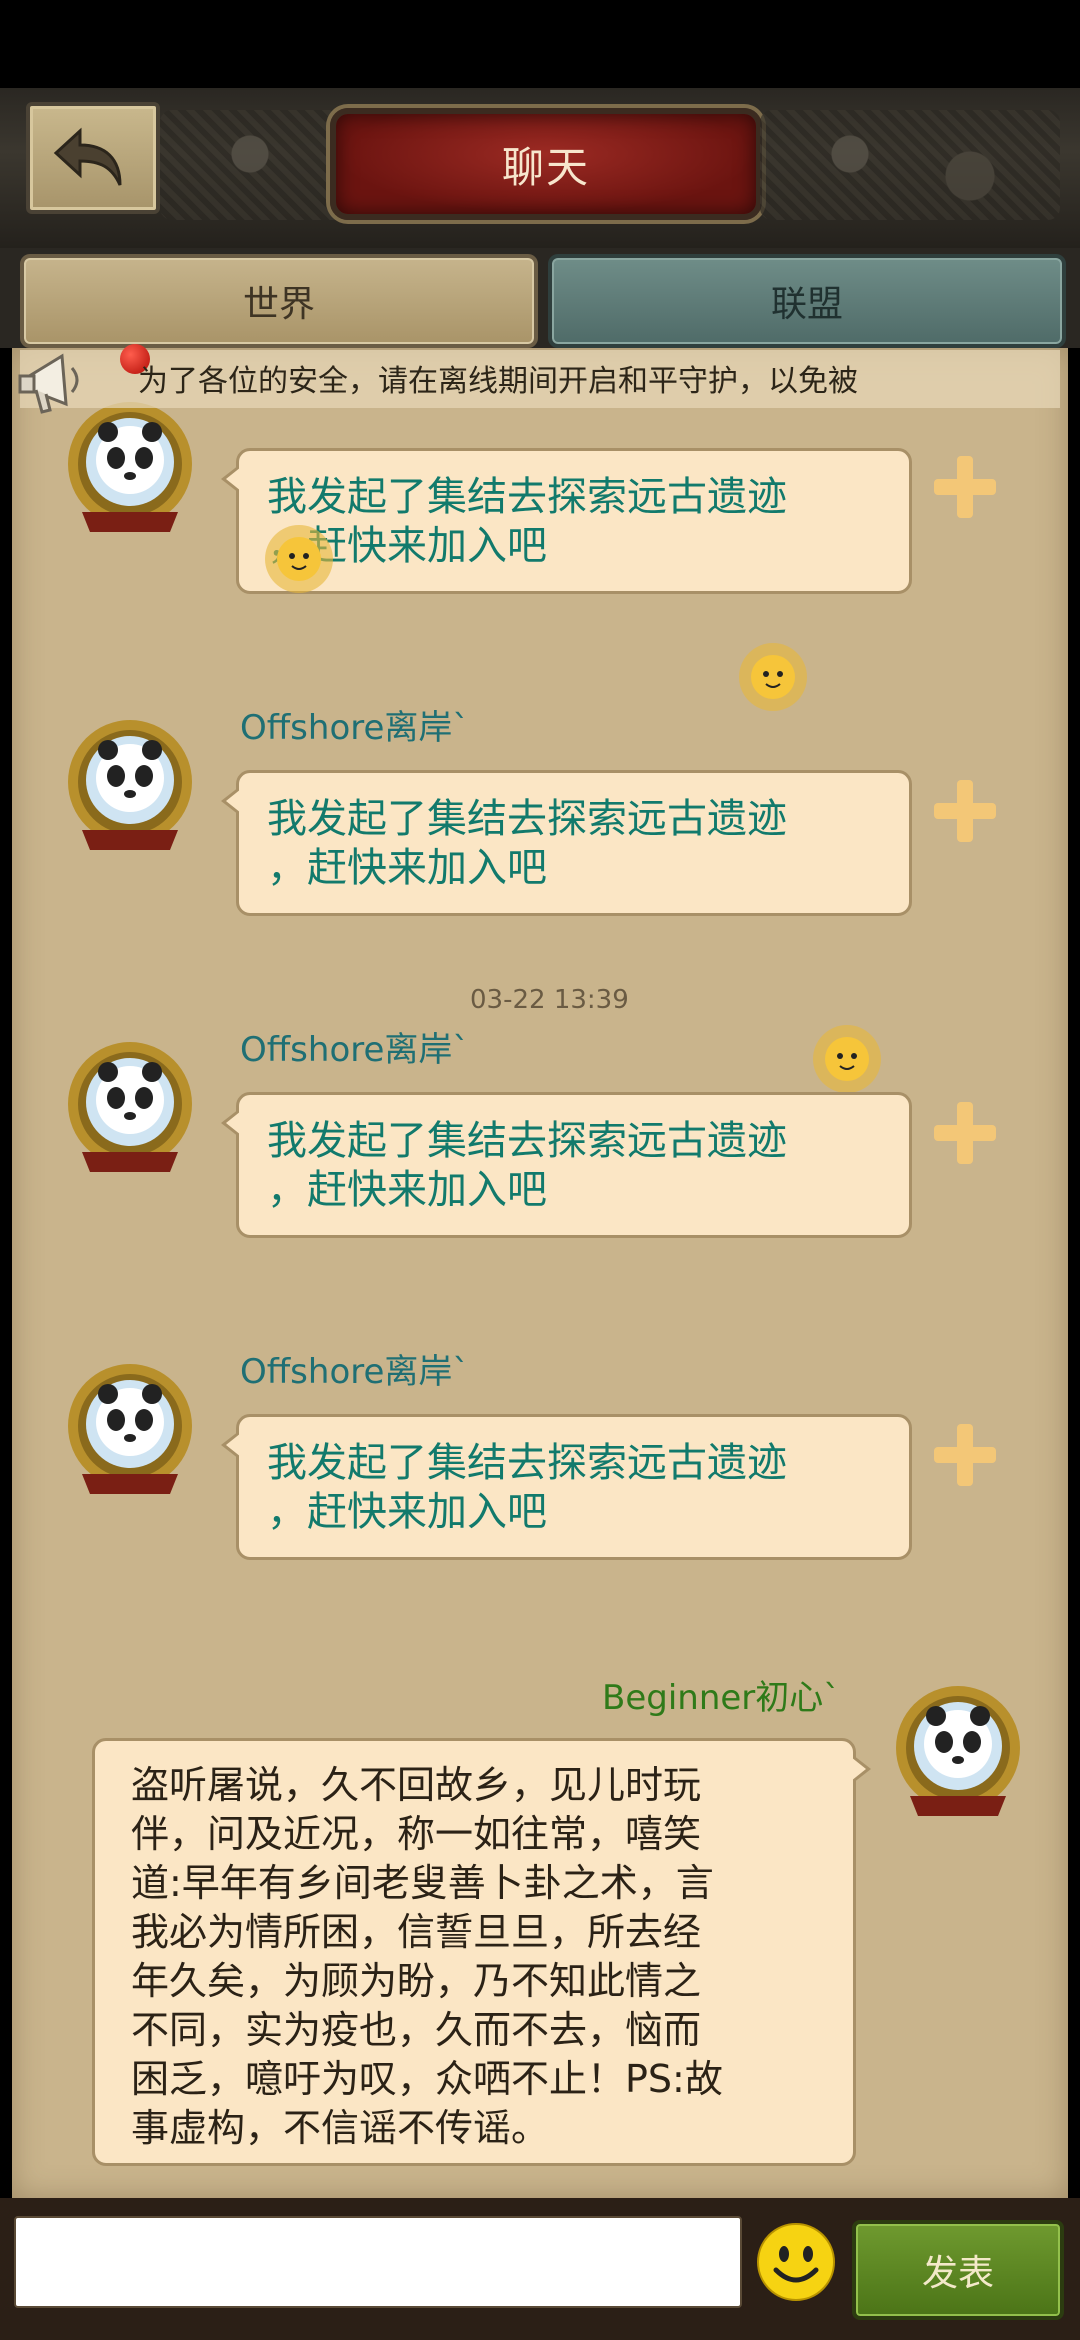 The image size is (1080, 2340). Describe the element at coordinates (546, 164) in the screenshot. I see `page-title: 聊天` at that location.